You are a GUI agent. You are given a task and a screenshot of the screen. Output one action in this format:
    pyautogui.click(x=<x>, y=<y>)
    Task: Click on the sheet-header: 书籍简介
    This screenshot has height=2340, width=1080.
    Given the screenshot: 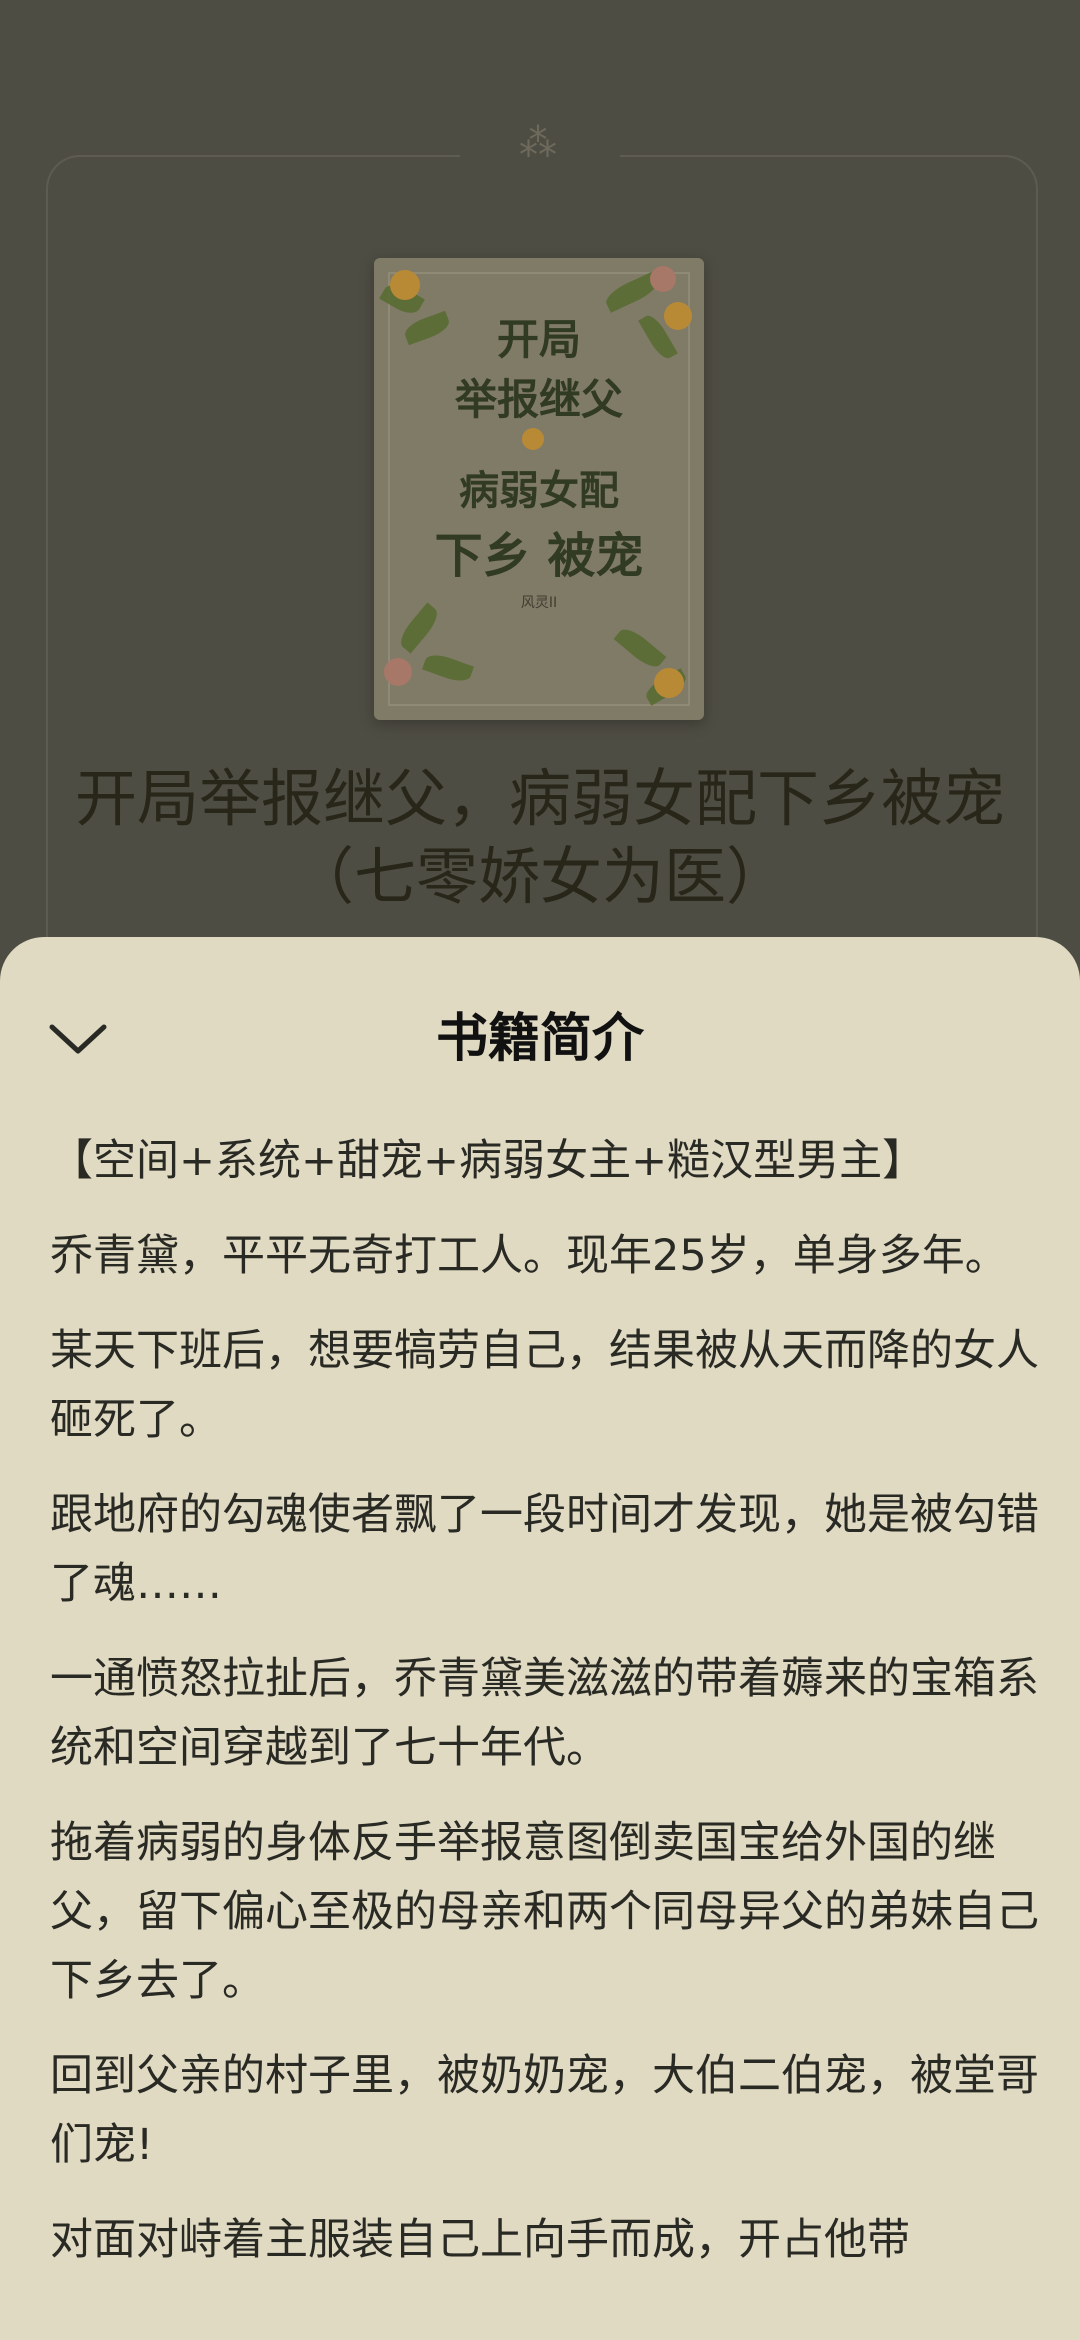 What is the action you would take?
    pyautogui.click(x=540, y=1003)
    